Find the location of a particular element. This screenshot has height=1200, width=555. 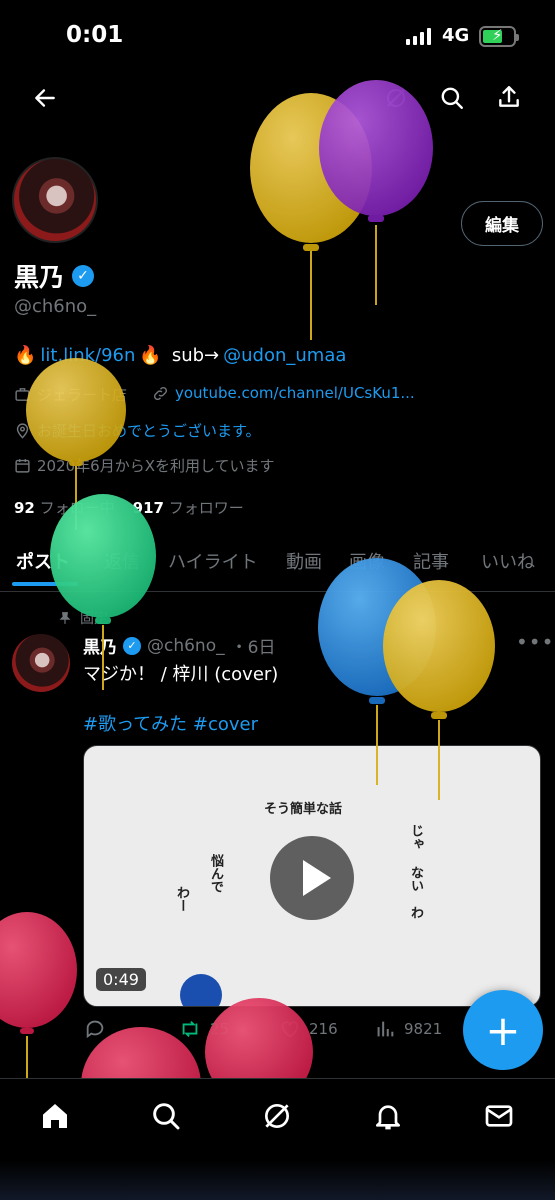

views-count: 9821 is located at coordinates (423, 1029).